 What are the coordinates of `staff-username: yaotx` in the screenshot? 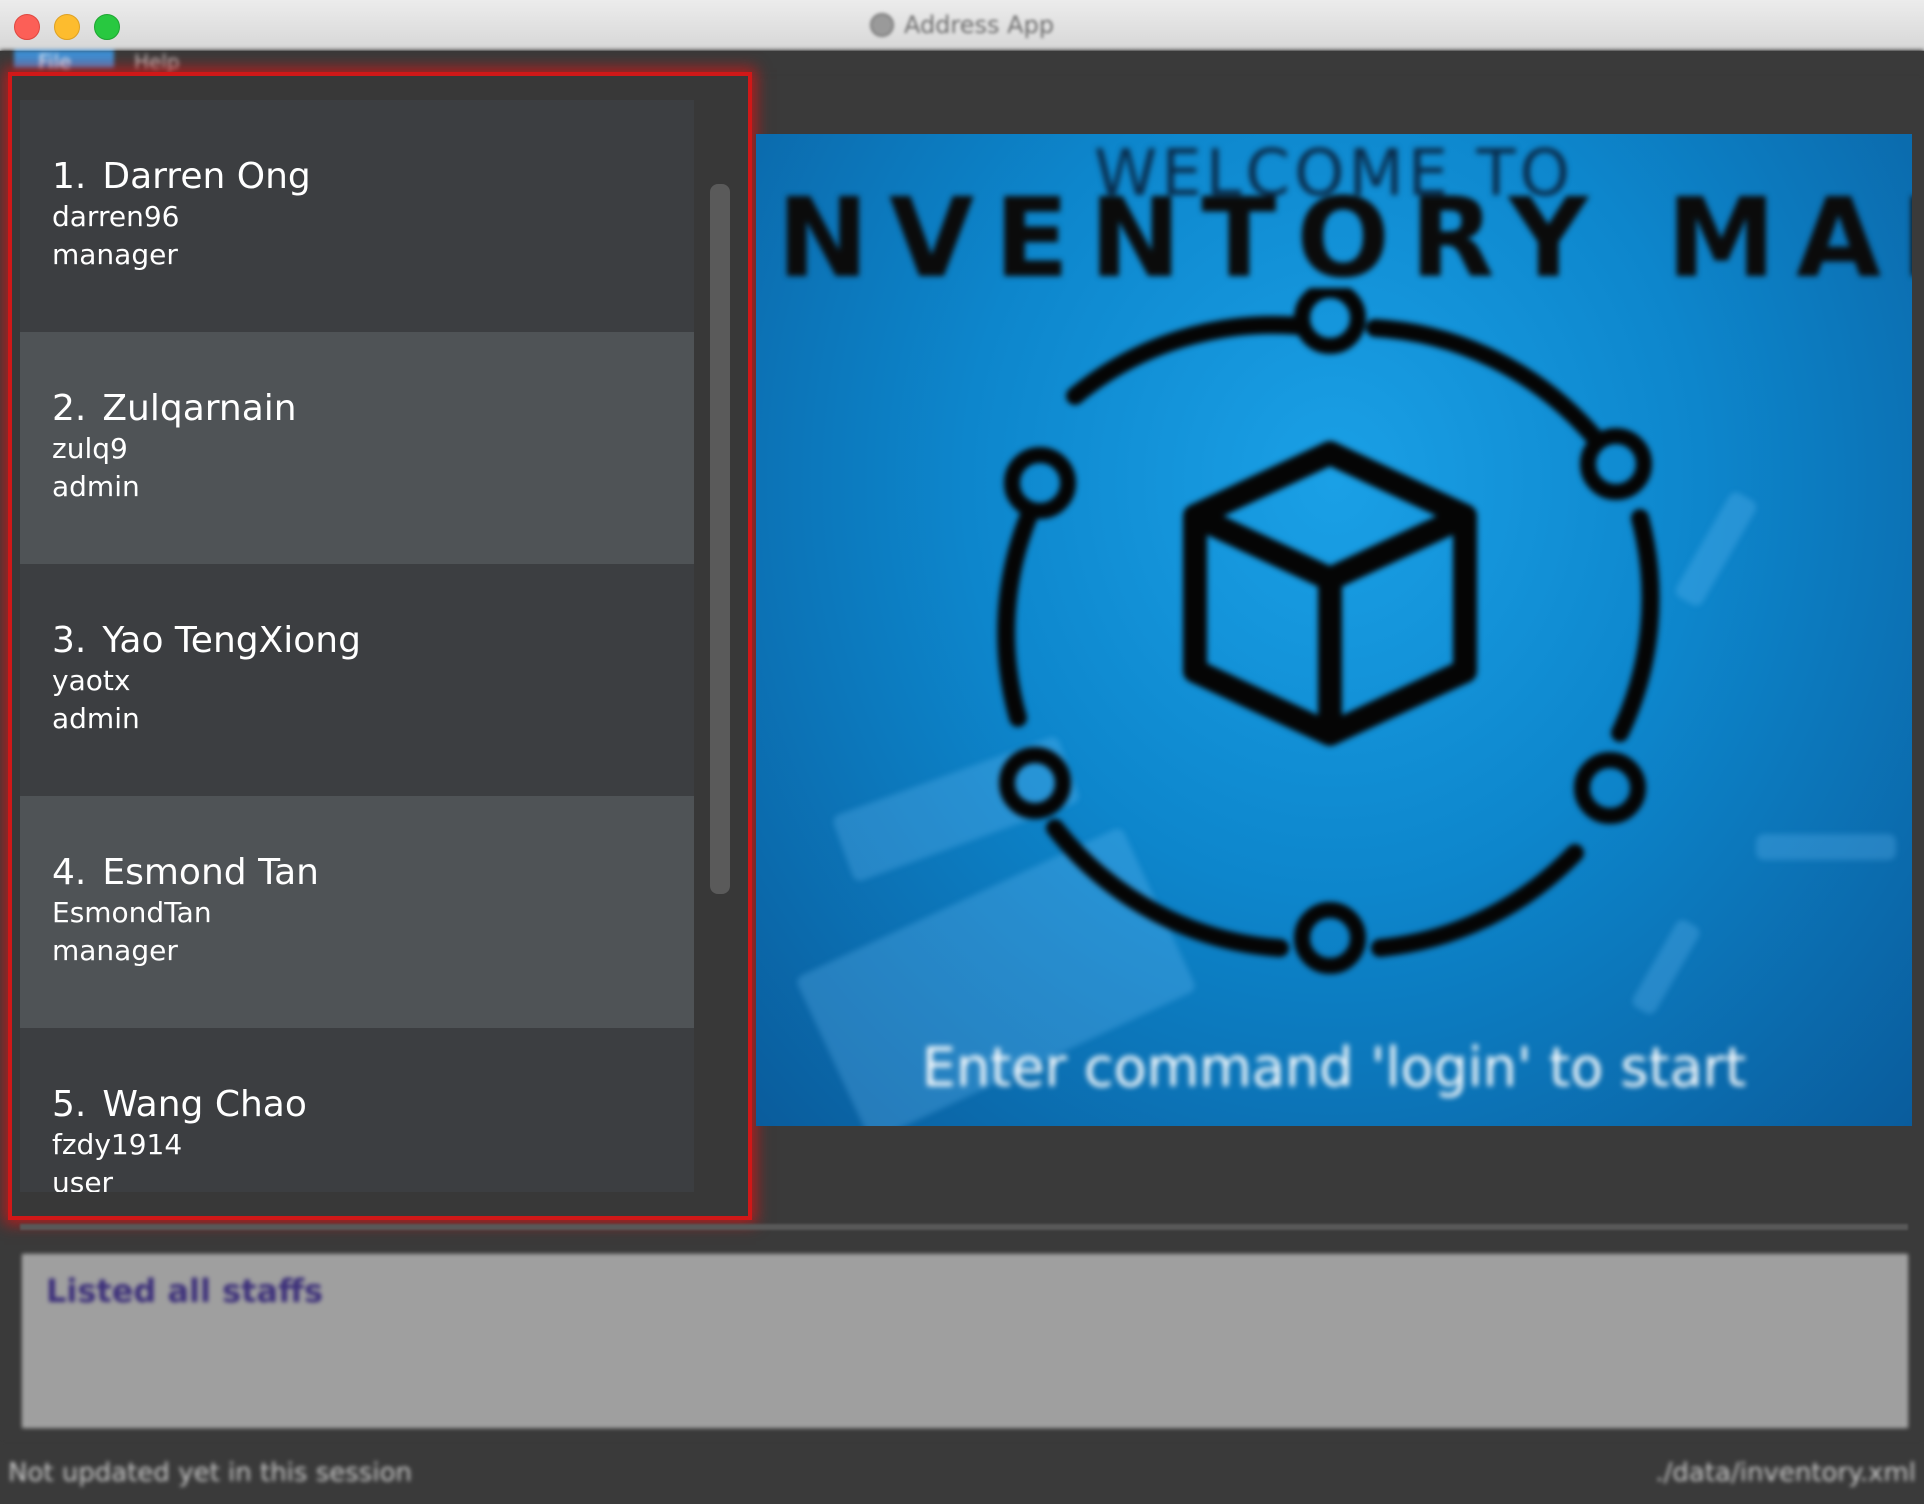 It's located at (91, 680).